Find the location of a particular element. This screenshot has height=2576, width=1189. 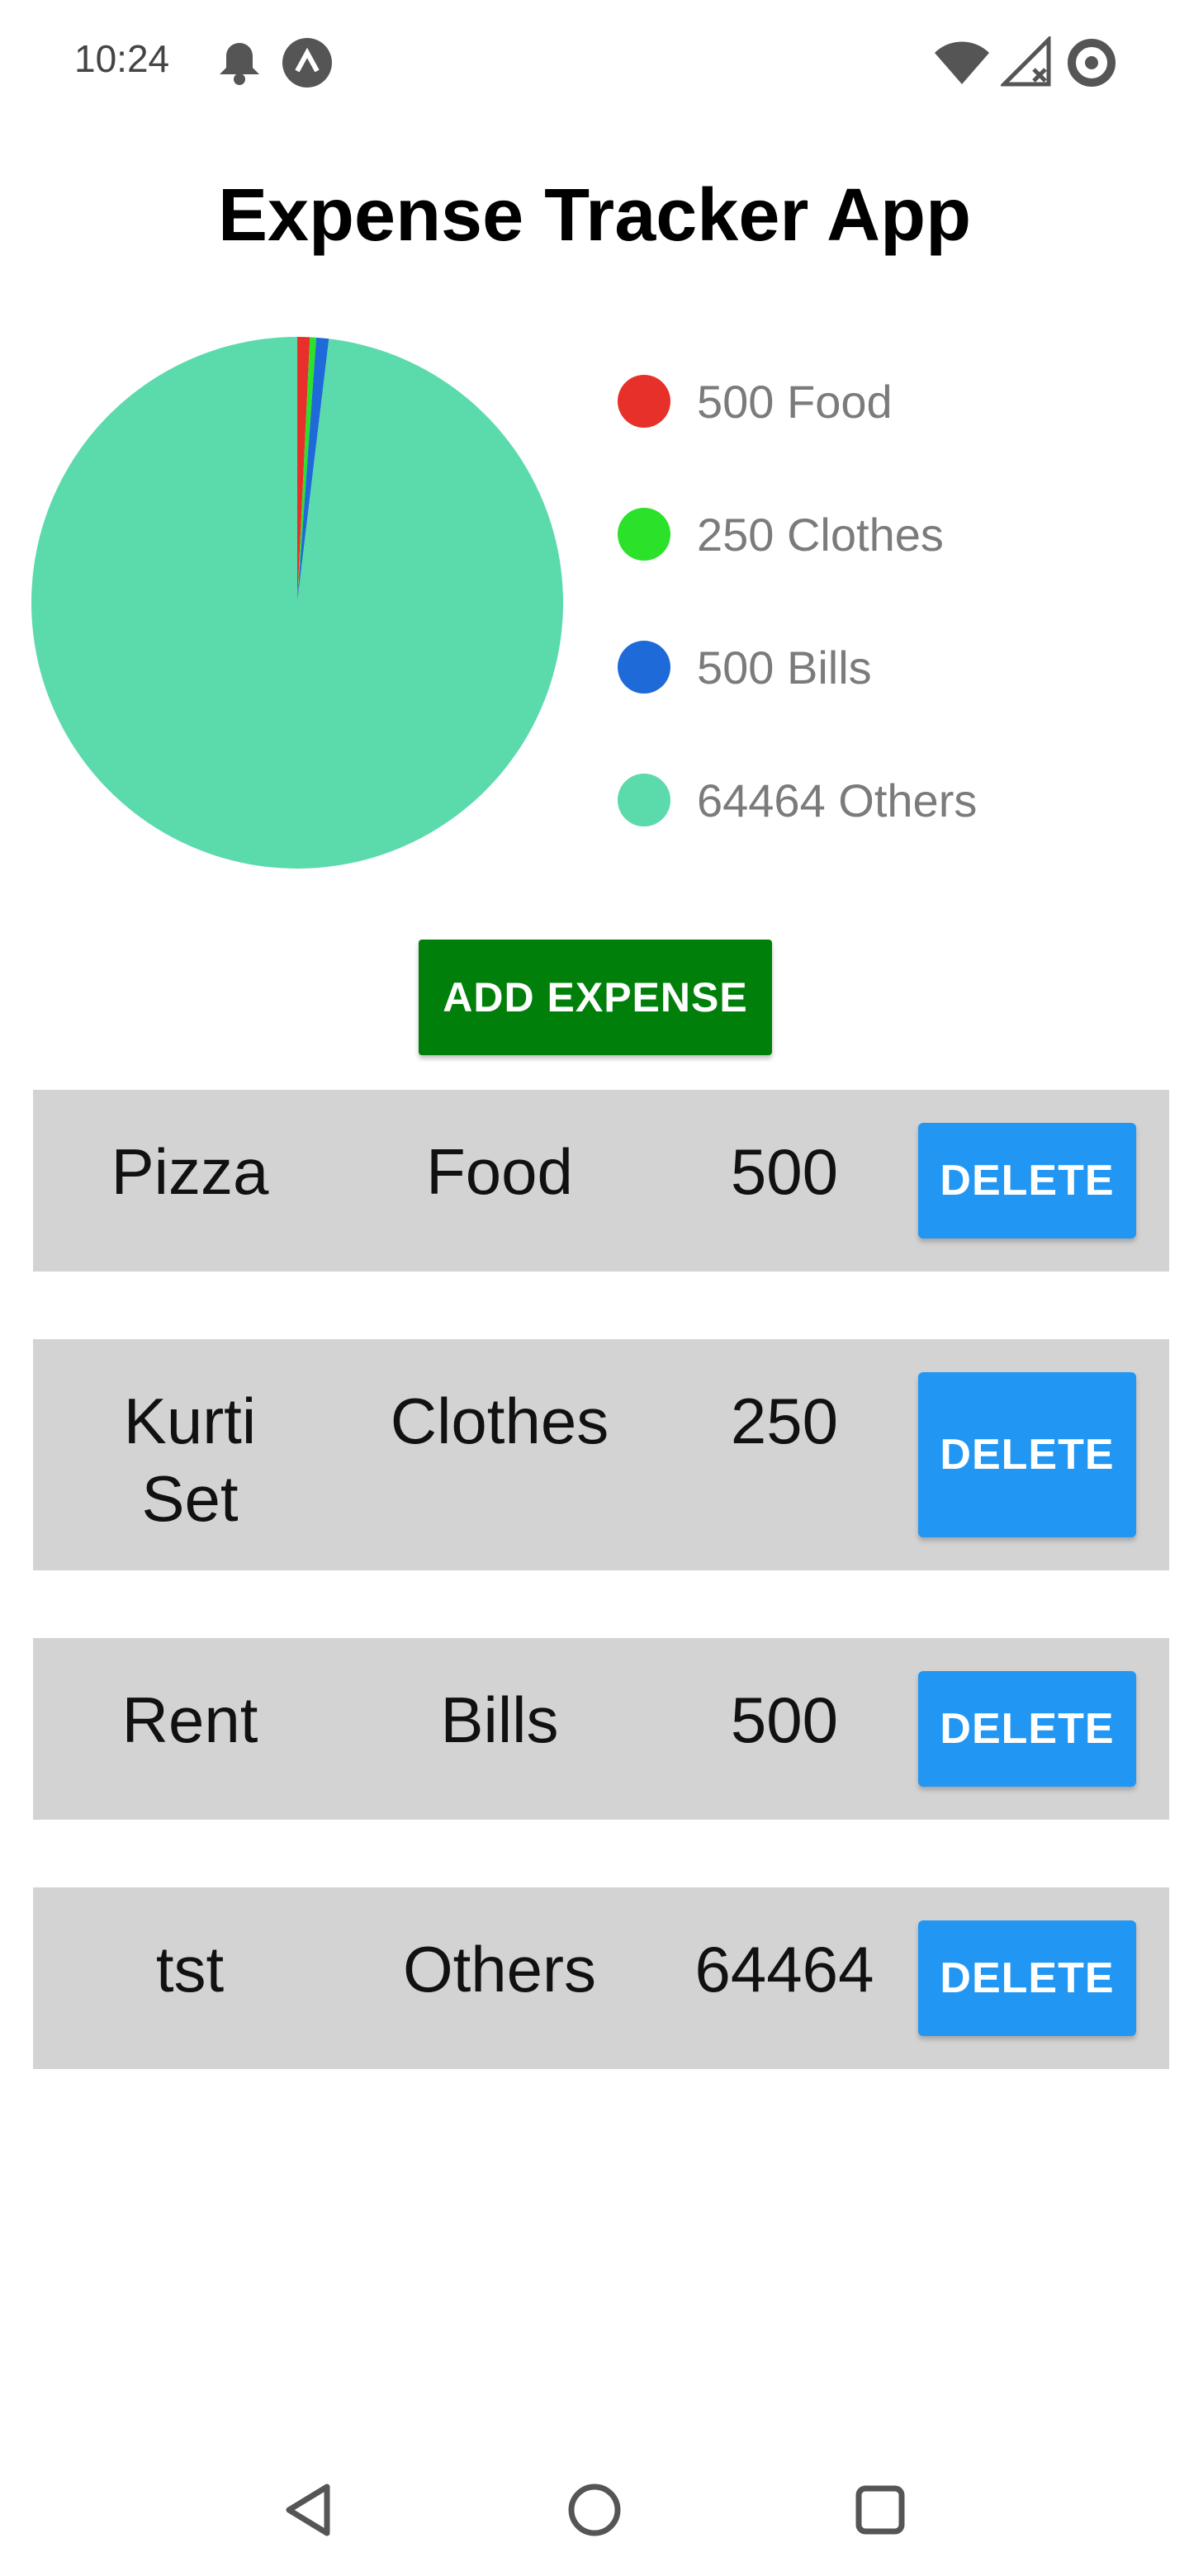

signal-icon is located at coordinates (1026, 61).